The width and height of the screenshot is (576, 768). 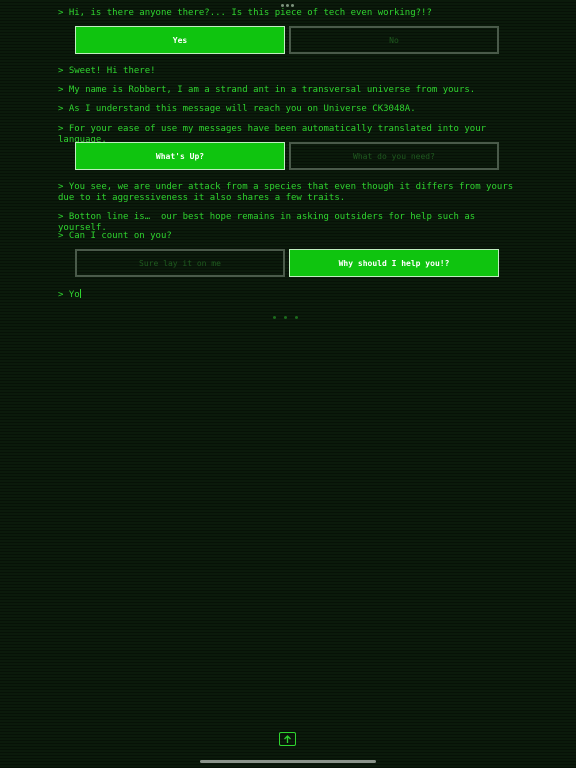 I want to click on home-indicator, so click(x=288, y=761).